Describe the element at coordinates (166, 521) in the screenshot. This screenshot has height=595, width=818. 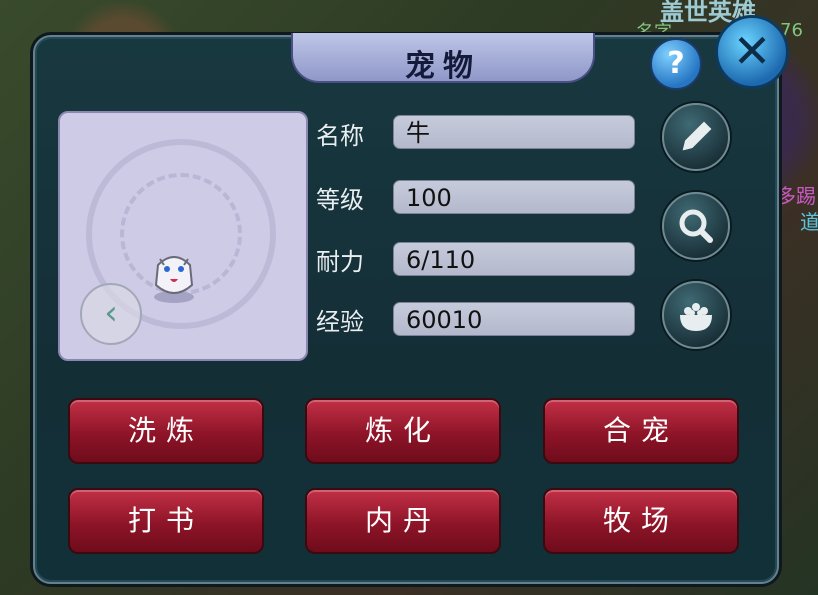
I see `skill-book-button: 打书` at that location.